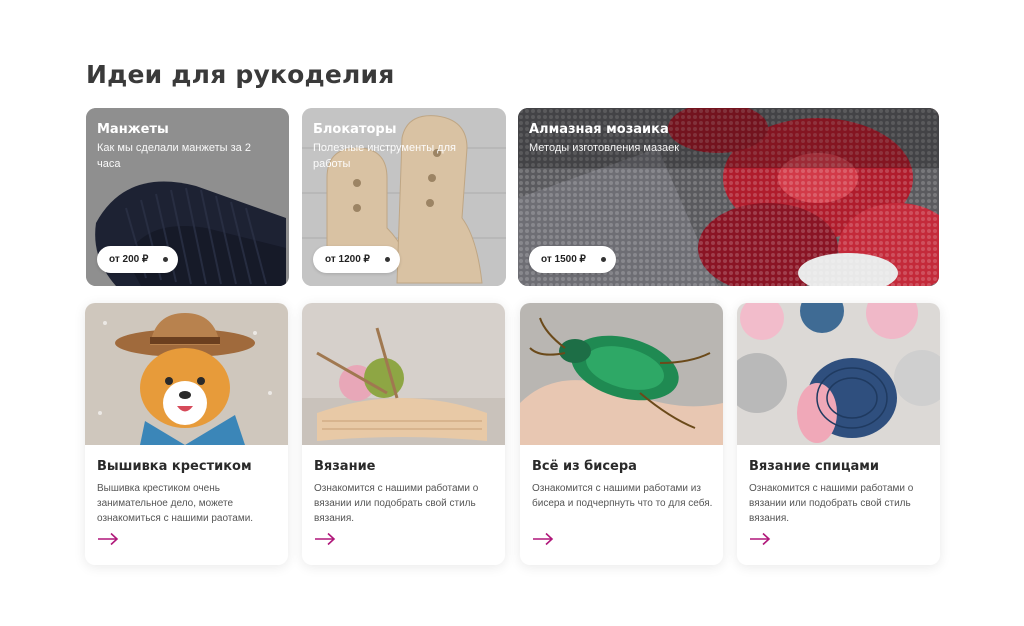  What do you see at coordinates (384, 156) in the screenshot?
I see `hero-subtitle: Полезные инструменты для работы` at bounding box center [384, 156].